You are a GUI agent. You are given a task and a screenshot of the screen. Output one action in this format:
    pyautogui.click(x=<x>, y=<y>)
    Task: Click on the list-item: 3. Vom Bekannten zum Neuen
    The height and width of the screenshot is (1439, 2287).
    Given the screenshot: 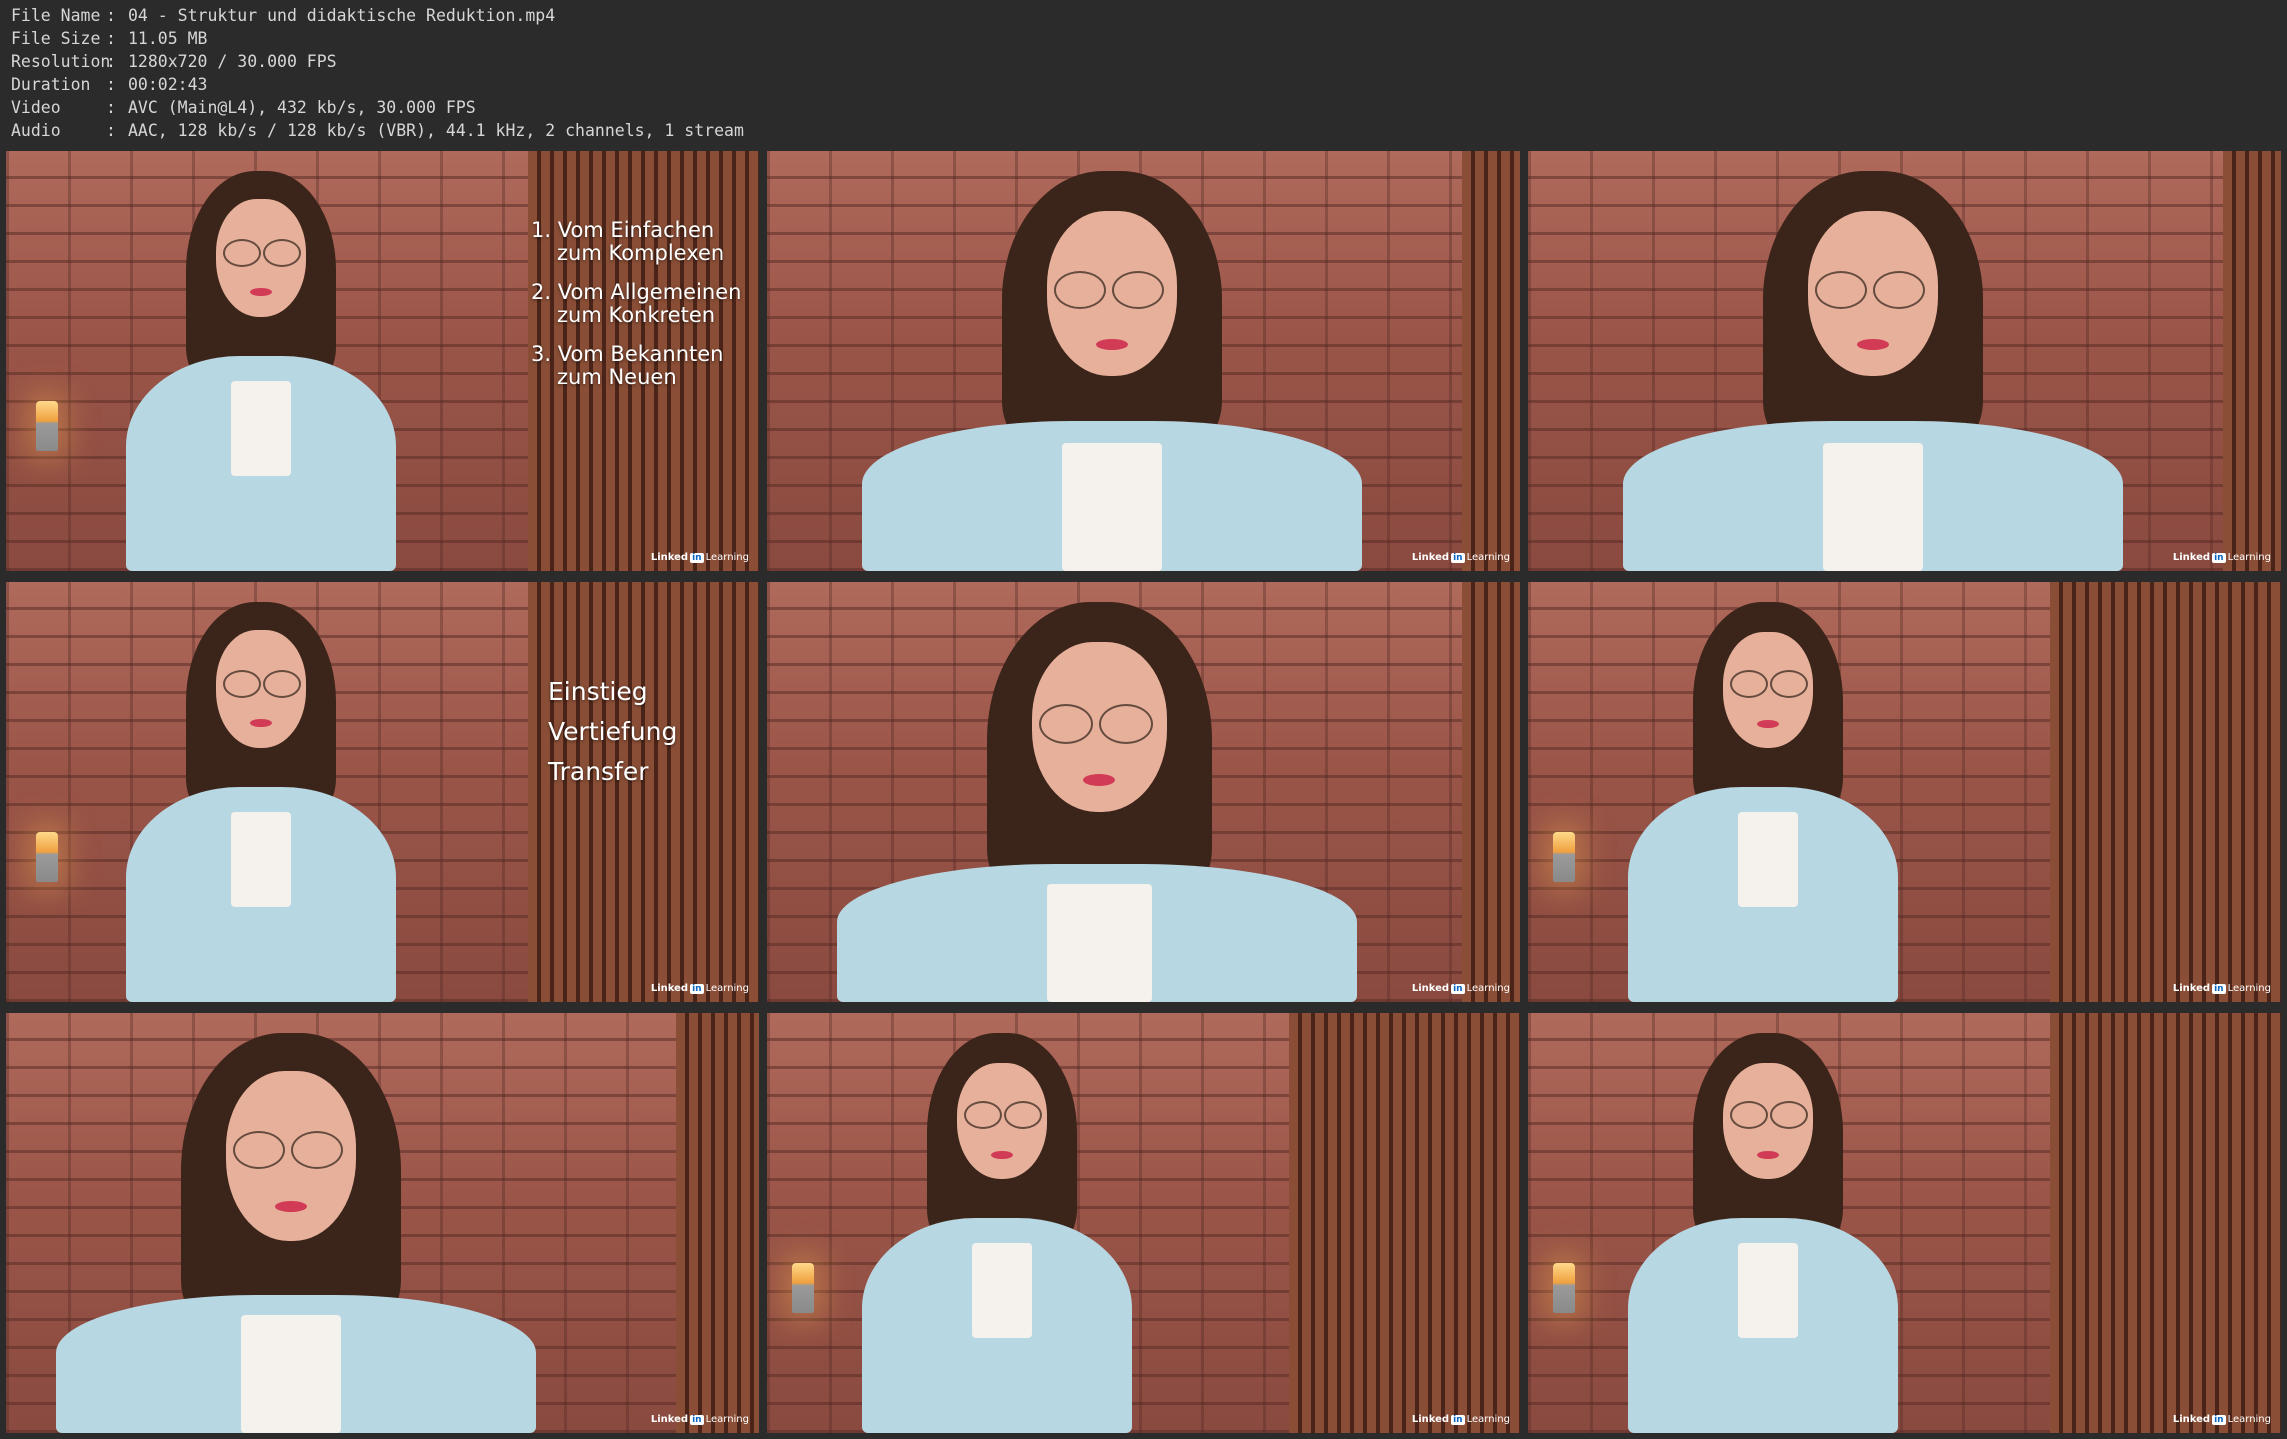 What is the action you would take?
    pyautogui.click(x=636, y=366)
    